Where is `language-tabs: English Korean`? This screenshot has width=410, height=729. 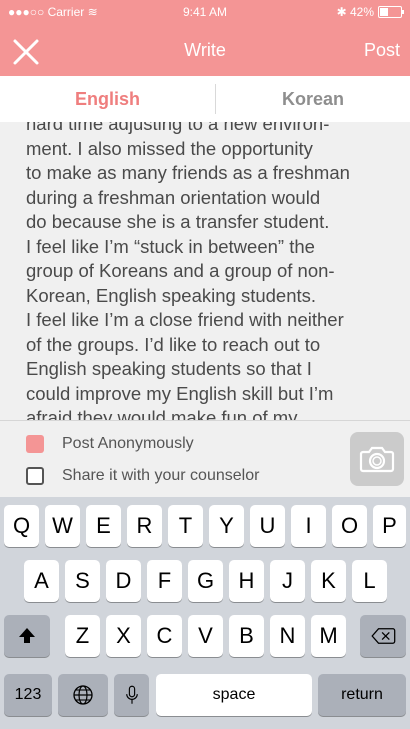
language-tabs: English Korean is located at coordinates (205, 99).